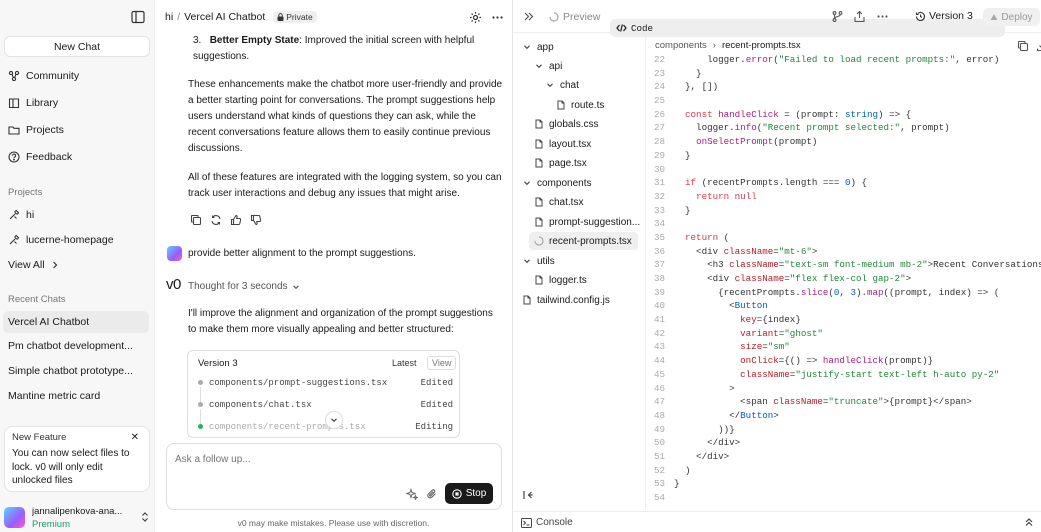 This screenshot has height=532, width=1041. What do you see at coordinates (325, 405) in the screenshot?
I see `version-file-row: components/chat.tsx Edited` at bounding box center [325, 405].